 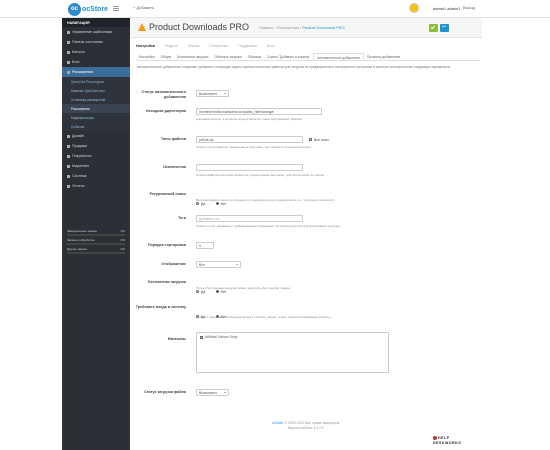 I want to click on sidebar-item-label: Управление шаблонами, so click(x=92, y=32).